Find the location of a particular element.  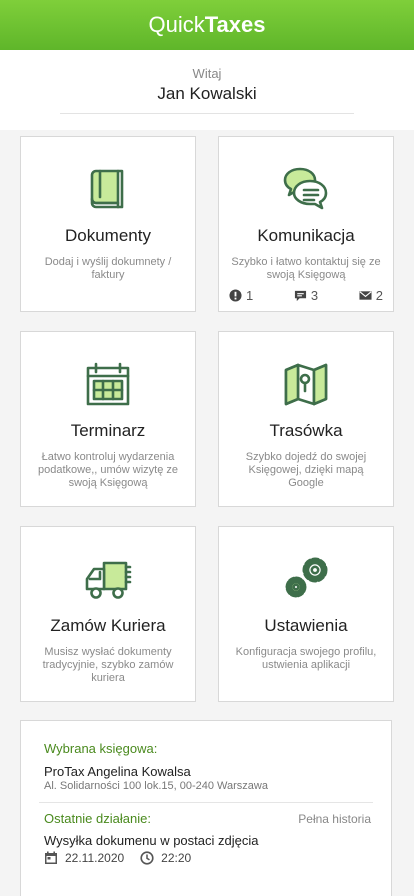

comment-icon is located at coordinates (300, 296).